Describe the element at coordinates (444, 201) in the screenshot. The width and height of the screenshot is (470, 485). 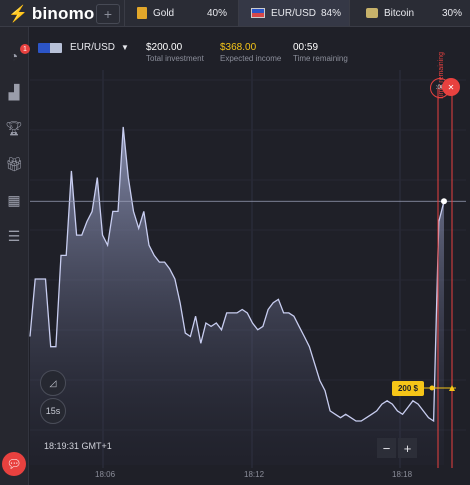
I see `current-price-dot` at that location.